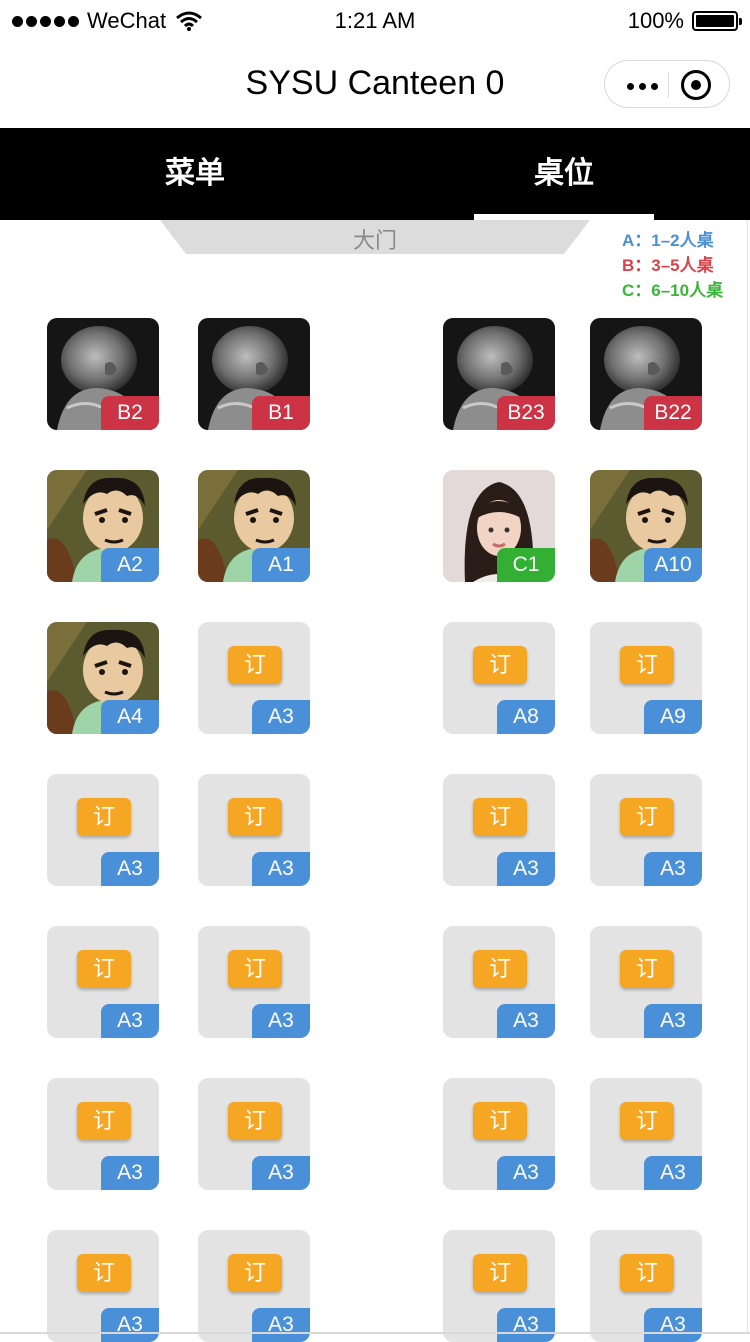 The height and width of the screenshot is (1342, 750). I want to click on battery-status: 100%, so click(684, 21).